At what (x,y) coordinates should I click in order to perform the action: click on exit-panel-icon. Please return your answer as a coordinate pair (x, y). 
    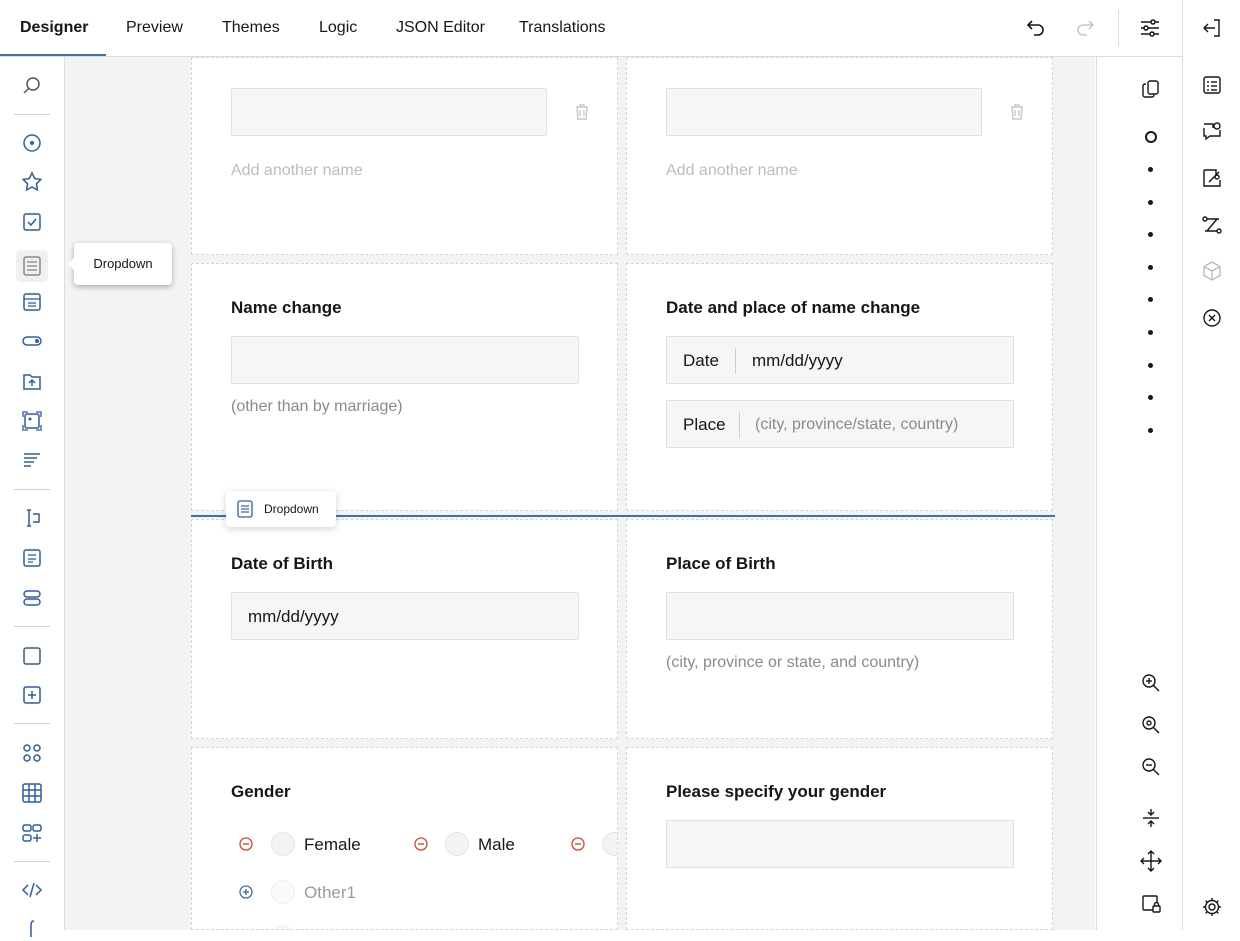
    Looking at the image, I should click on (1212, 28).